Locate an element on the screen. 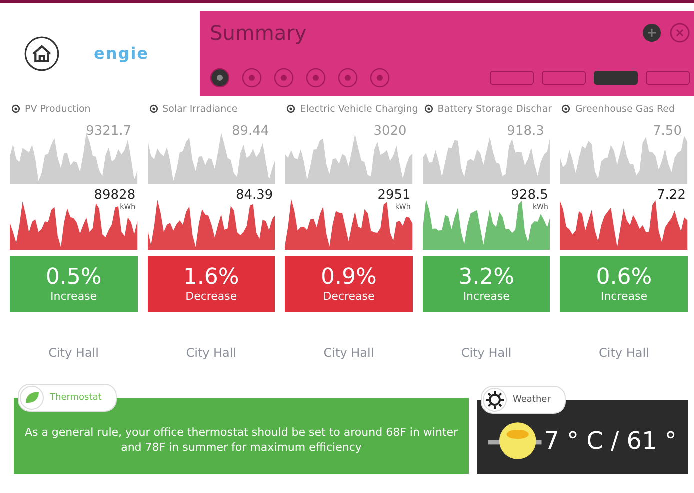 The height and width of the screenshot is (493, 694). page-title: Summary is located at coordinates (258, 33).